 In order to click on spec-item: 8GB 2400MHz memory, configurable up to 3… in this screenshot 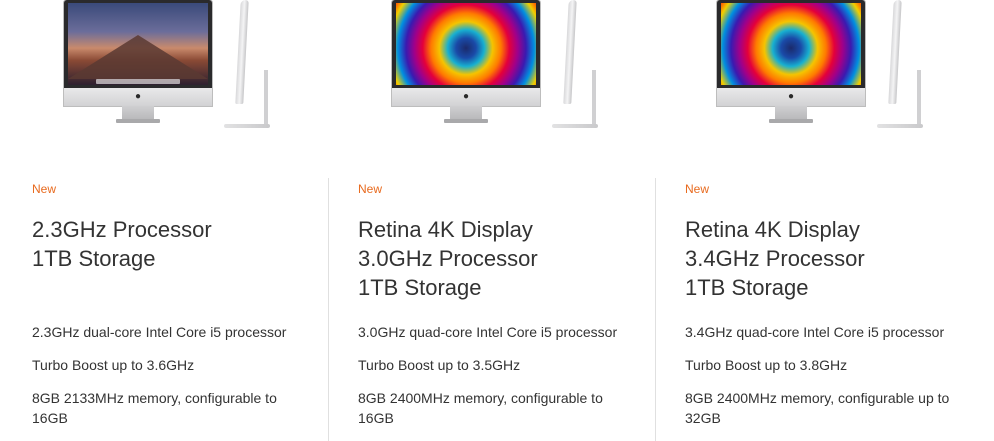, I will do `click(817, 408)`.